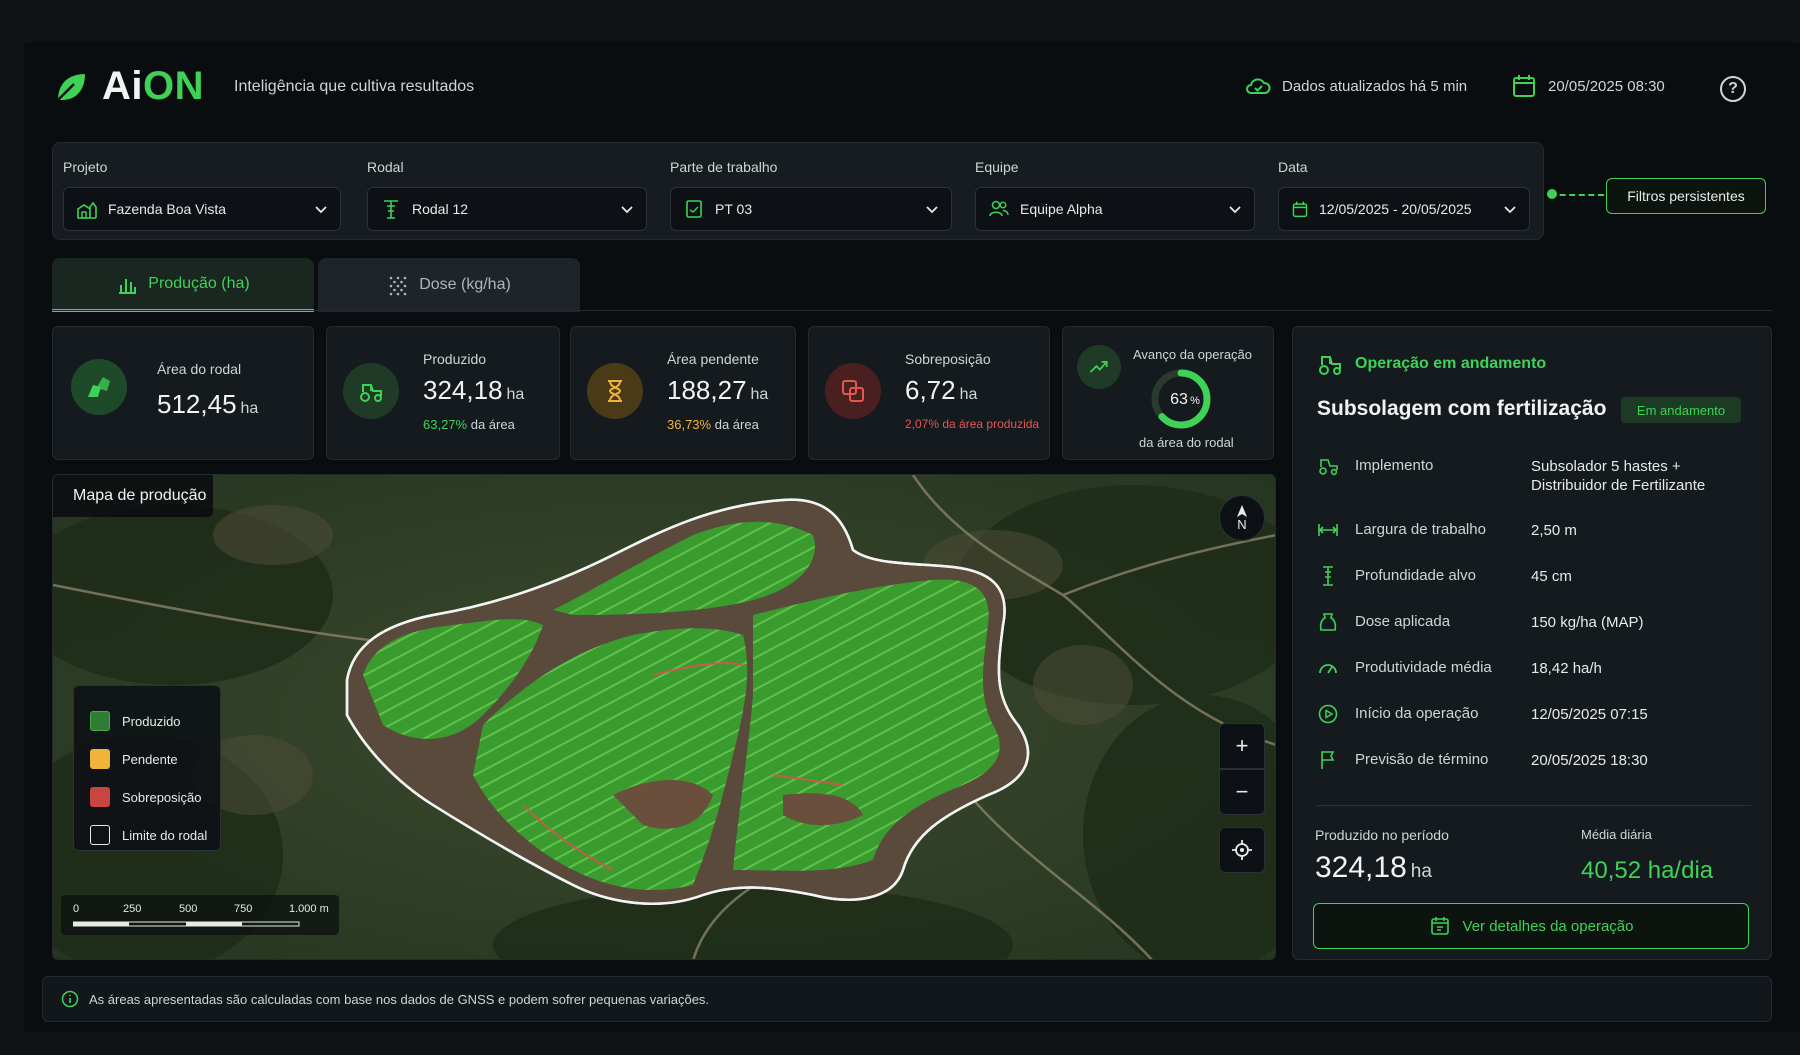 This screenshot has width=1800, height=1055. I want to click on north-compass: N, so click(1242, 518).